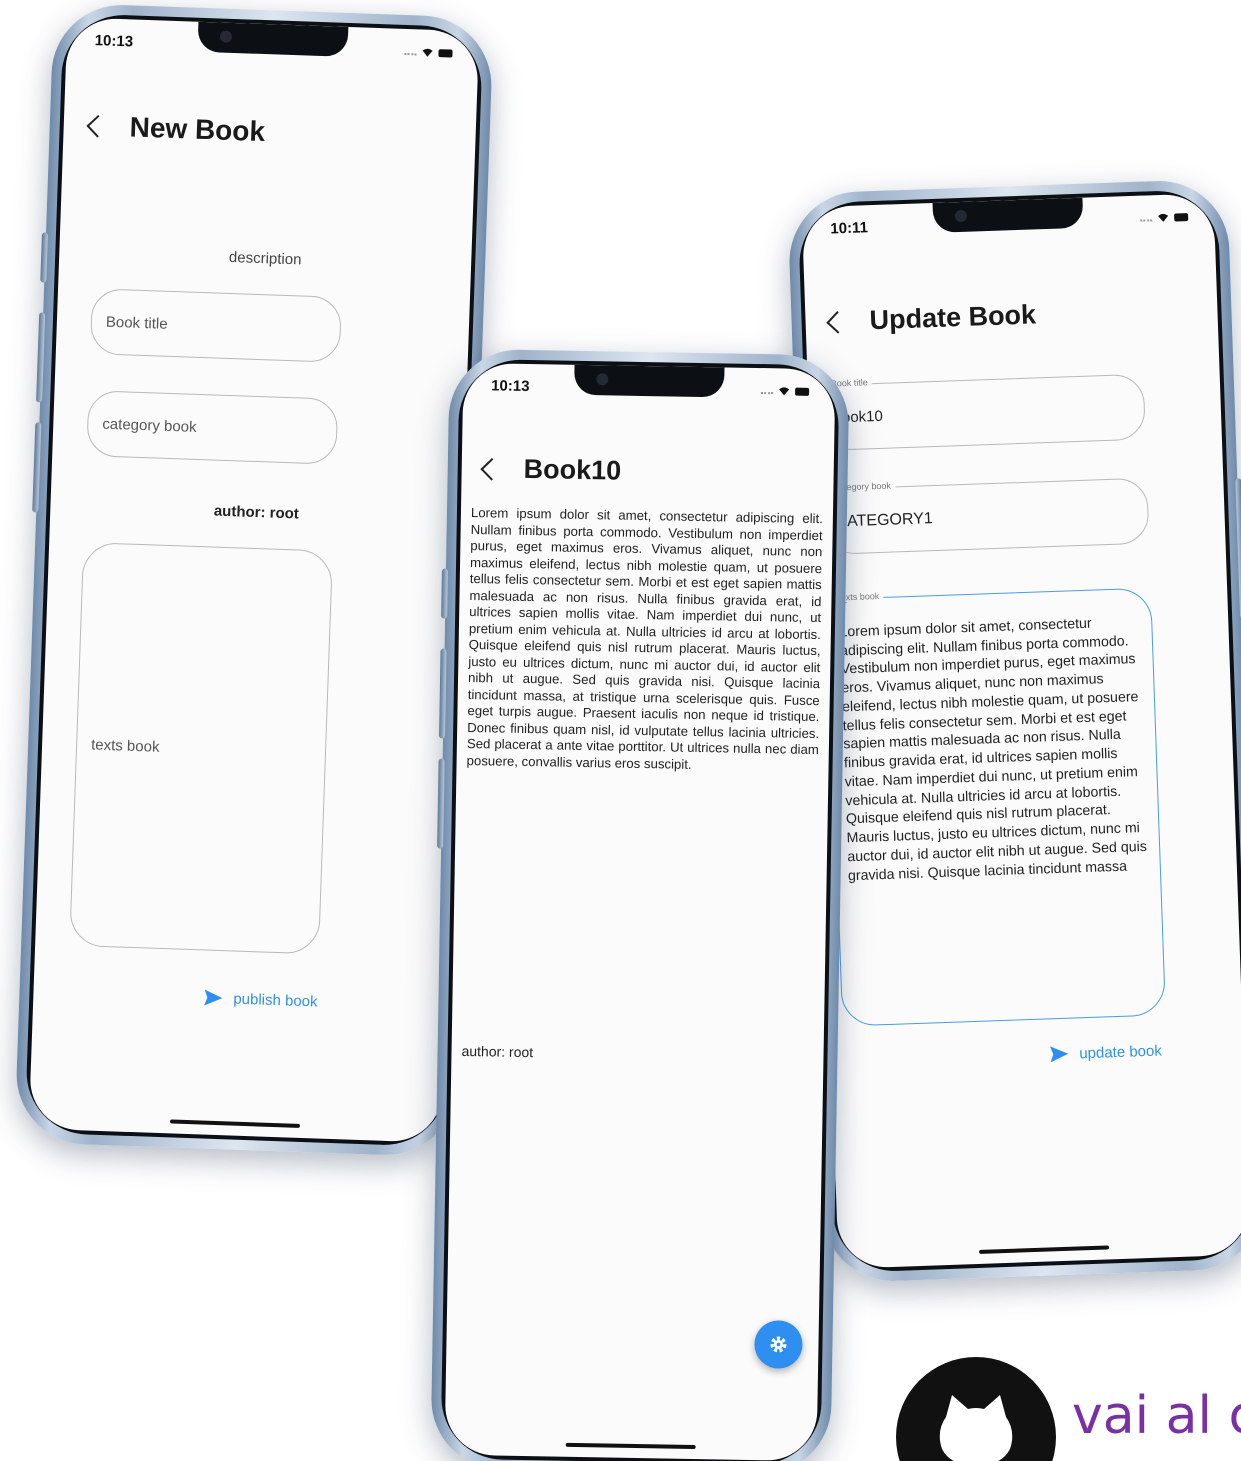  I want to click on category-value: CATEGORY1, so click(884, 520).